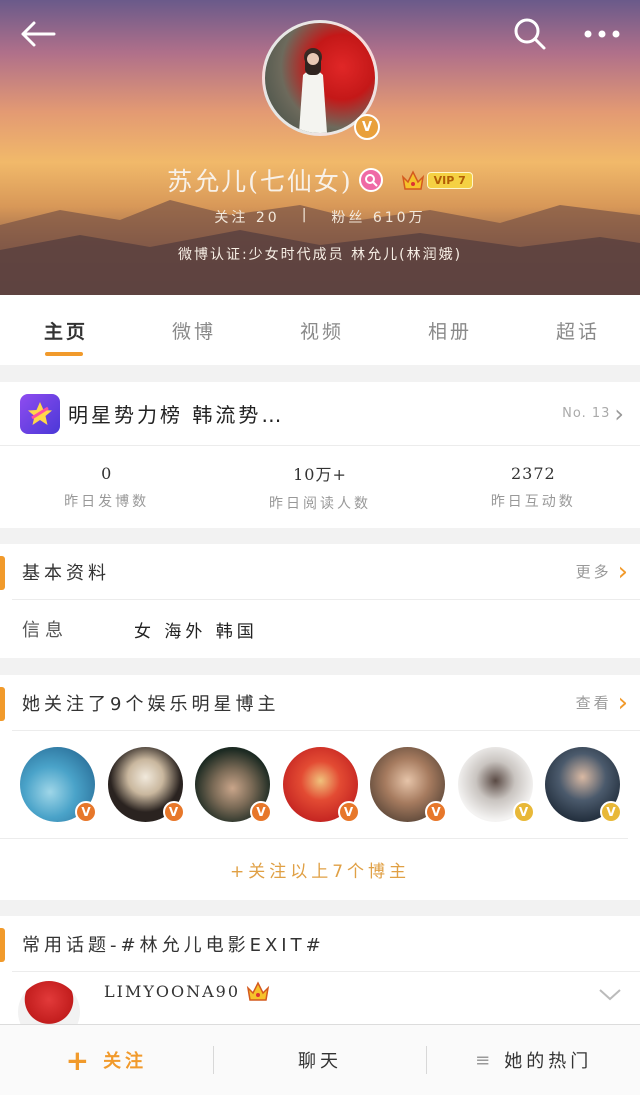 The image size is (640, 1095). I want to click on chat-button: 聊天, so click(320, 1060).